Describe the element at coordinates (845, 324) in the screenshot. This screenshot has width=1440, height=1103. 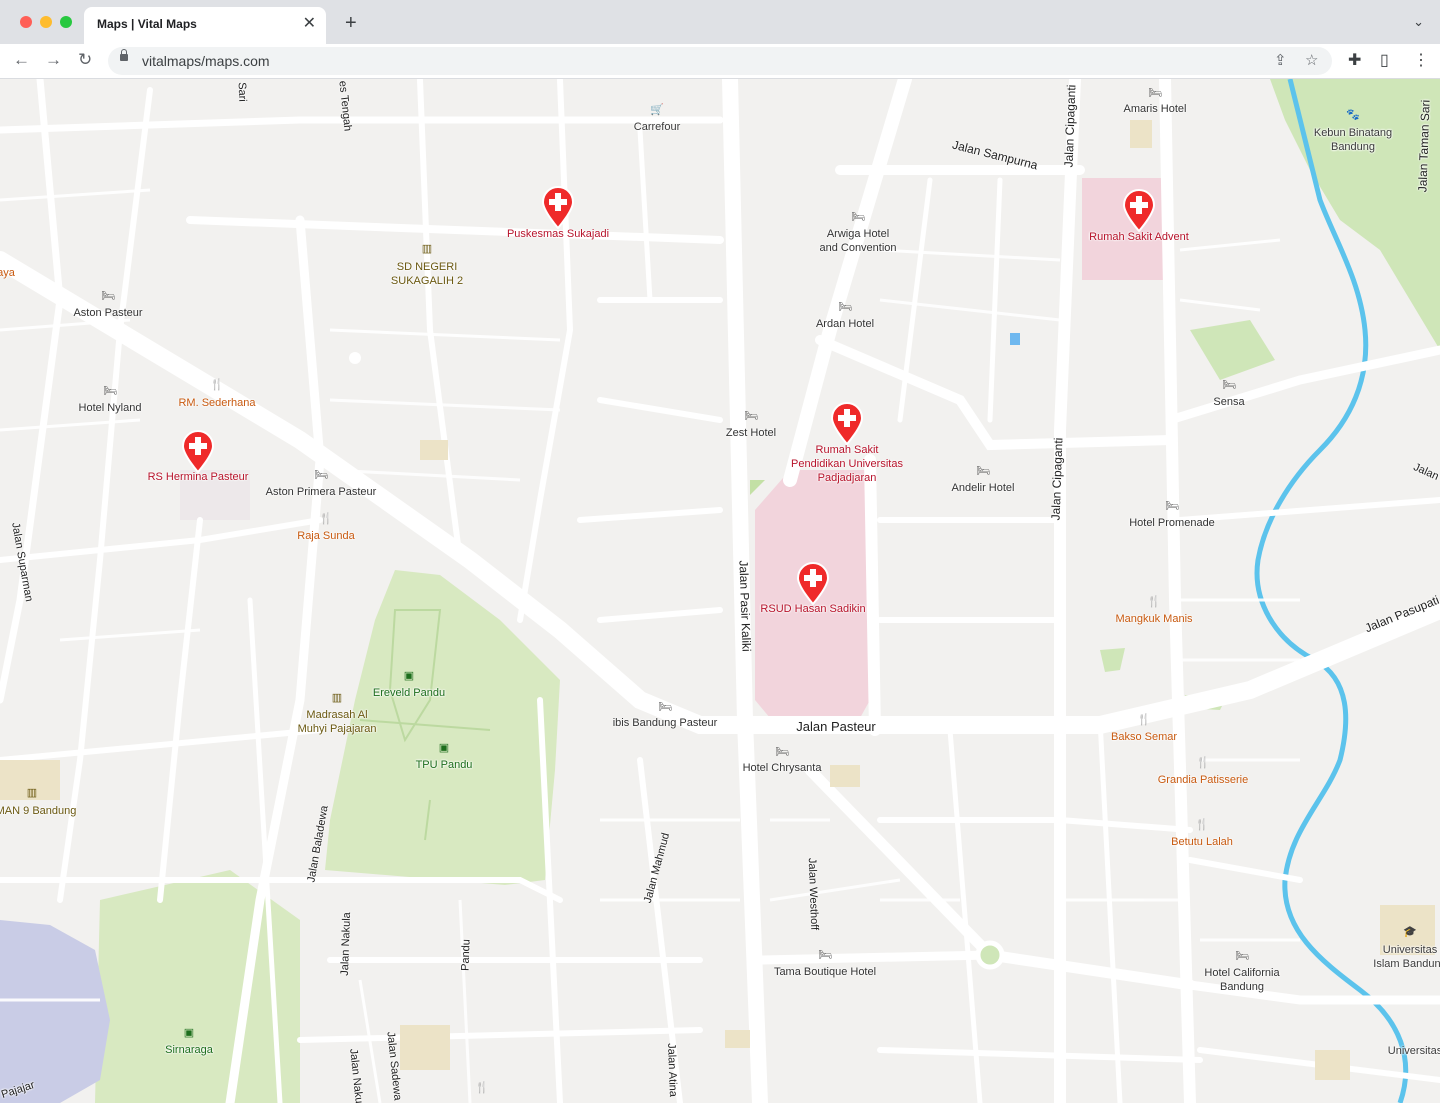
I see `hotel-label: Ardan Hotel` at that location.